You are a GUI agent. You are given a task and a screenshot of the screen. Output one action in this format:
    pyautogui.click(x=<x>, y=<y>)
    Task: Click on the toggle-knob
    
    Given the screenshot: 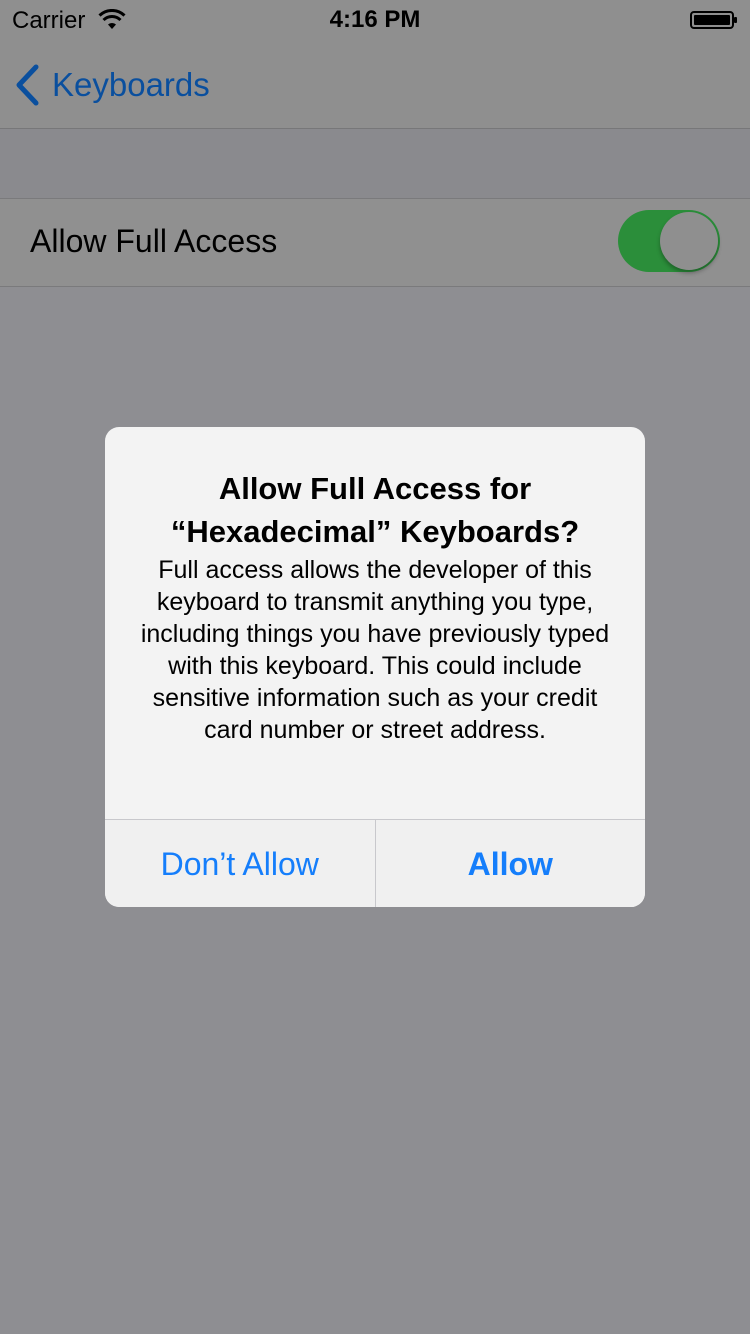 What is the action you would take?
    pyautogui.click(x=689, y=241)
    